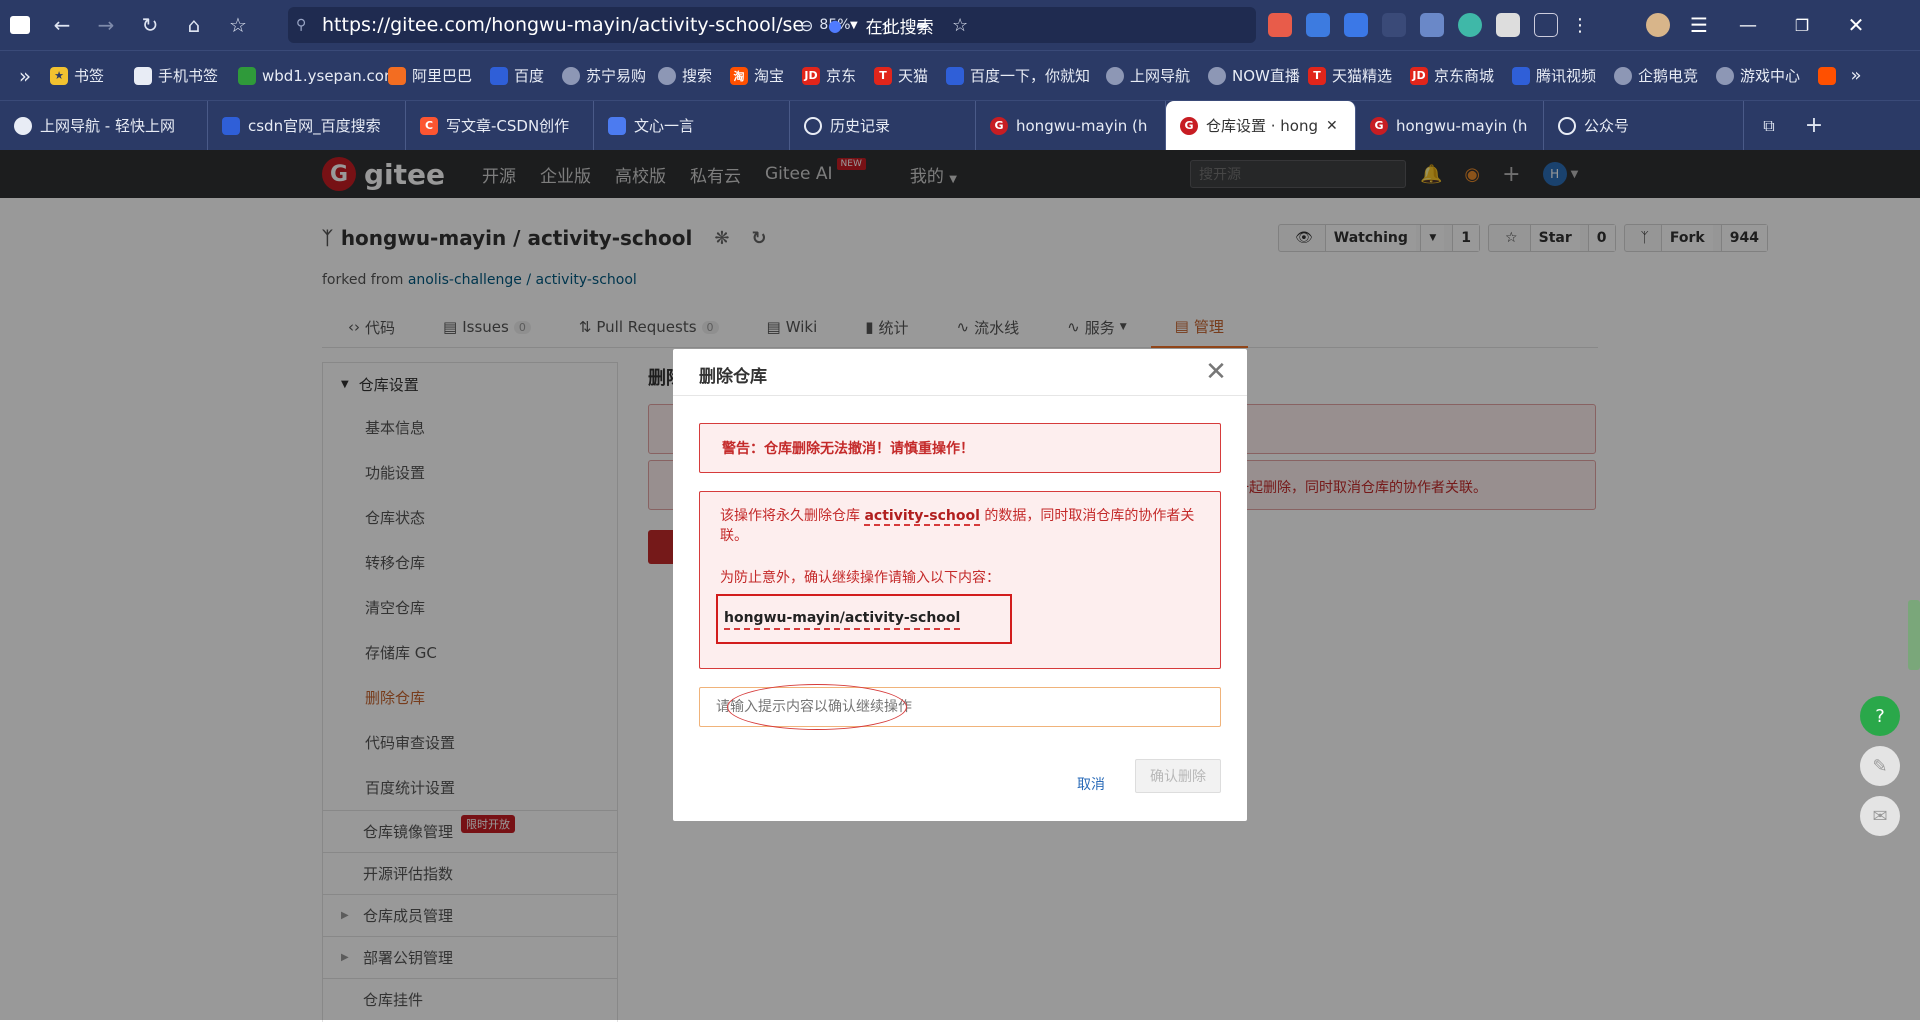 Image resolution: width=1920 pixels, height=1022 pixels. What do you see at coordinates (883, 125) in the screenshot?
I see `browser-tab: 历史记录` at bounding box center [883, 125].